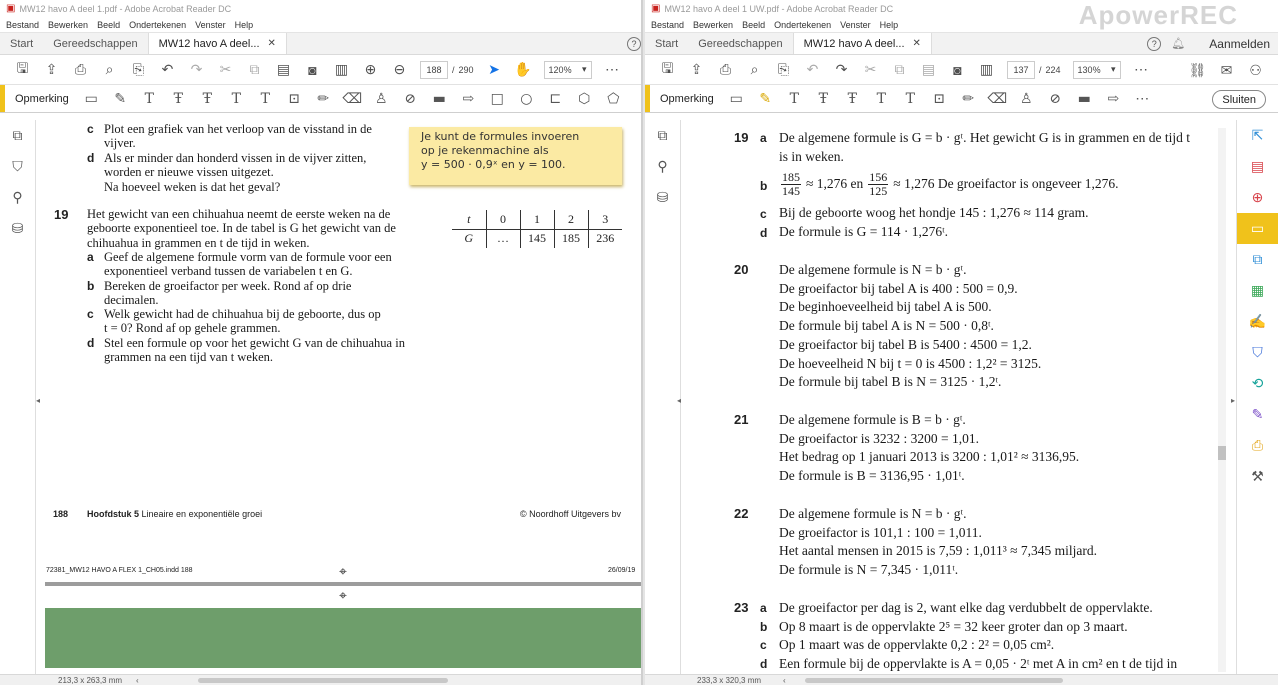 This screenshot has width=1278, height=685. Describe the element at coordinates (1239, 99) in the screenshot. I see `close-comment-button: Sluiten` at that location.